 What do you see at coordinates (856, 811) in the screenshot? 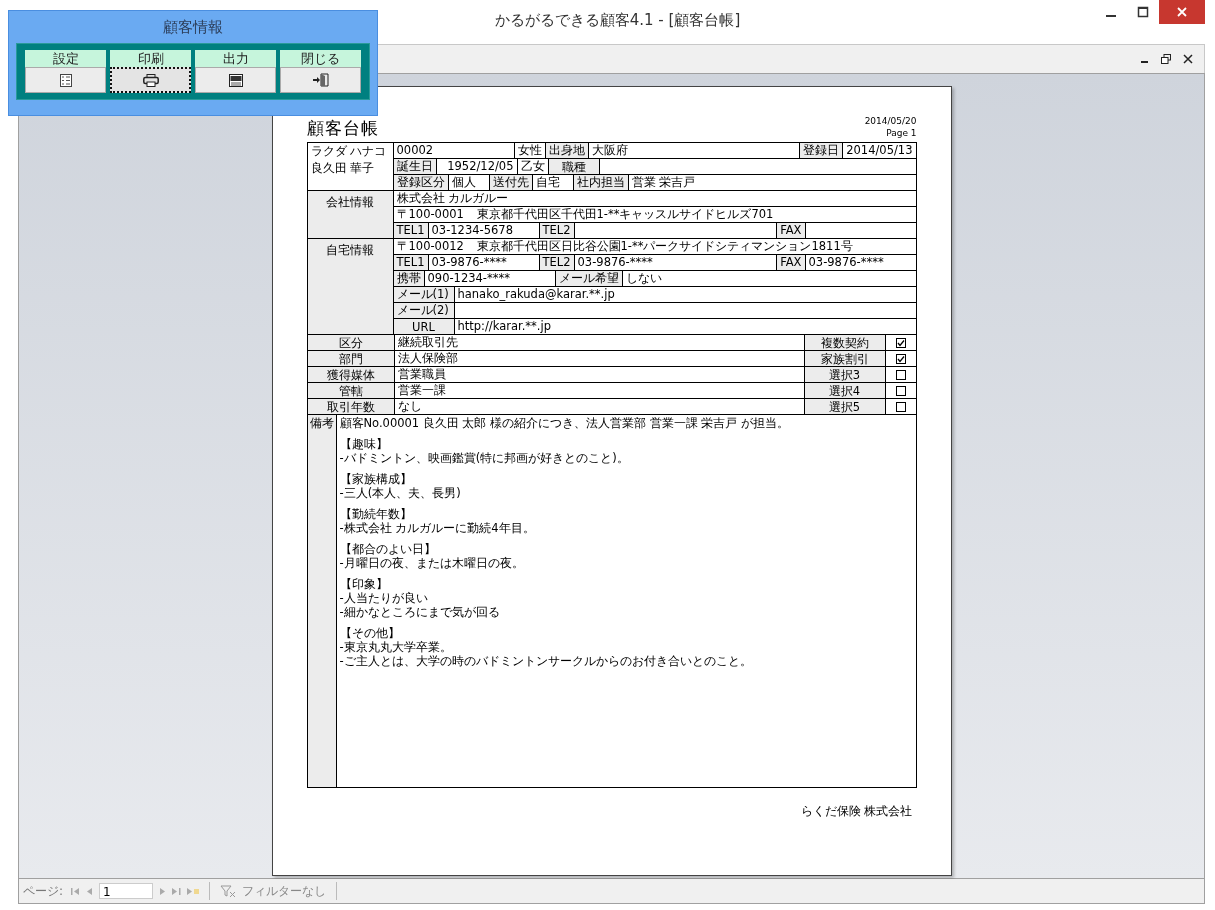
I see `company-name: らくだ保険 株式会社` at bounding box center [856, 811].